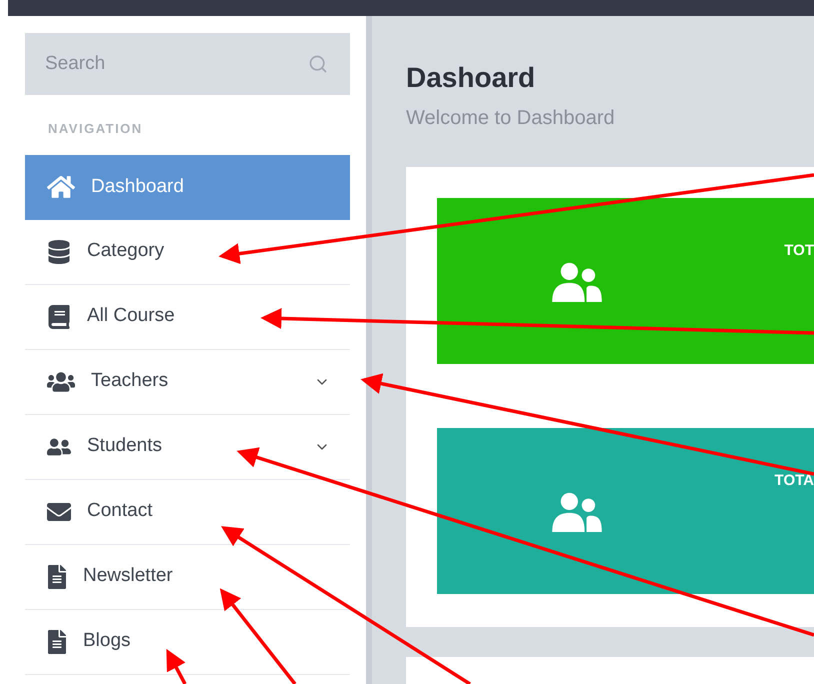 The width and height of the screenshot is (814, 684). Describe the element at coordinates (187, 382) in the screenshot. I see `nav-item: Teachers` at that location.